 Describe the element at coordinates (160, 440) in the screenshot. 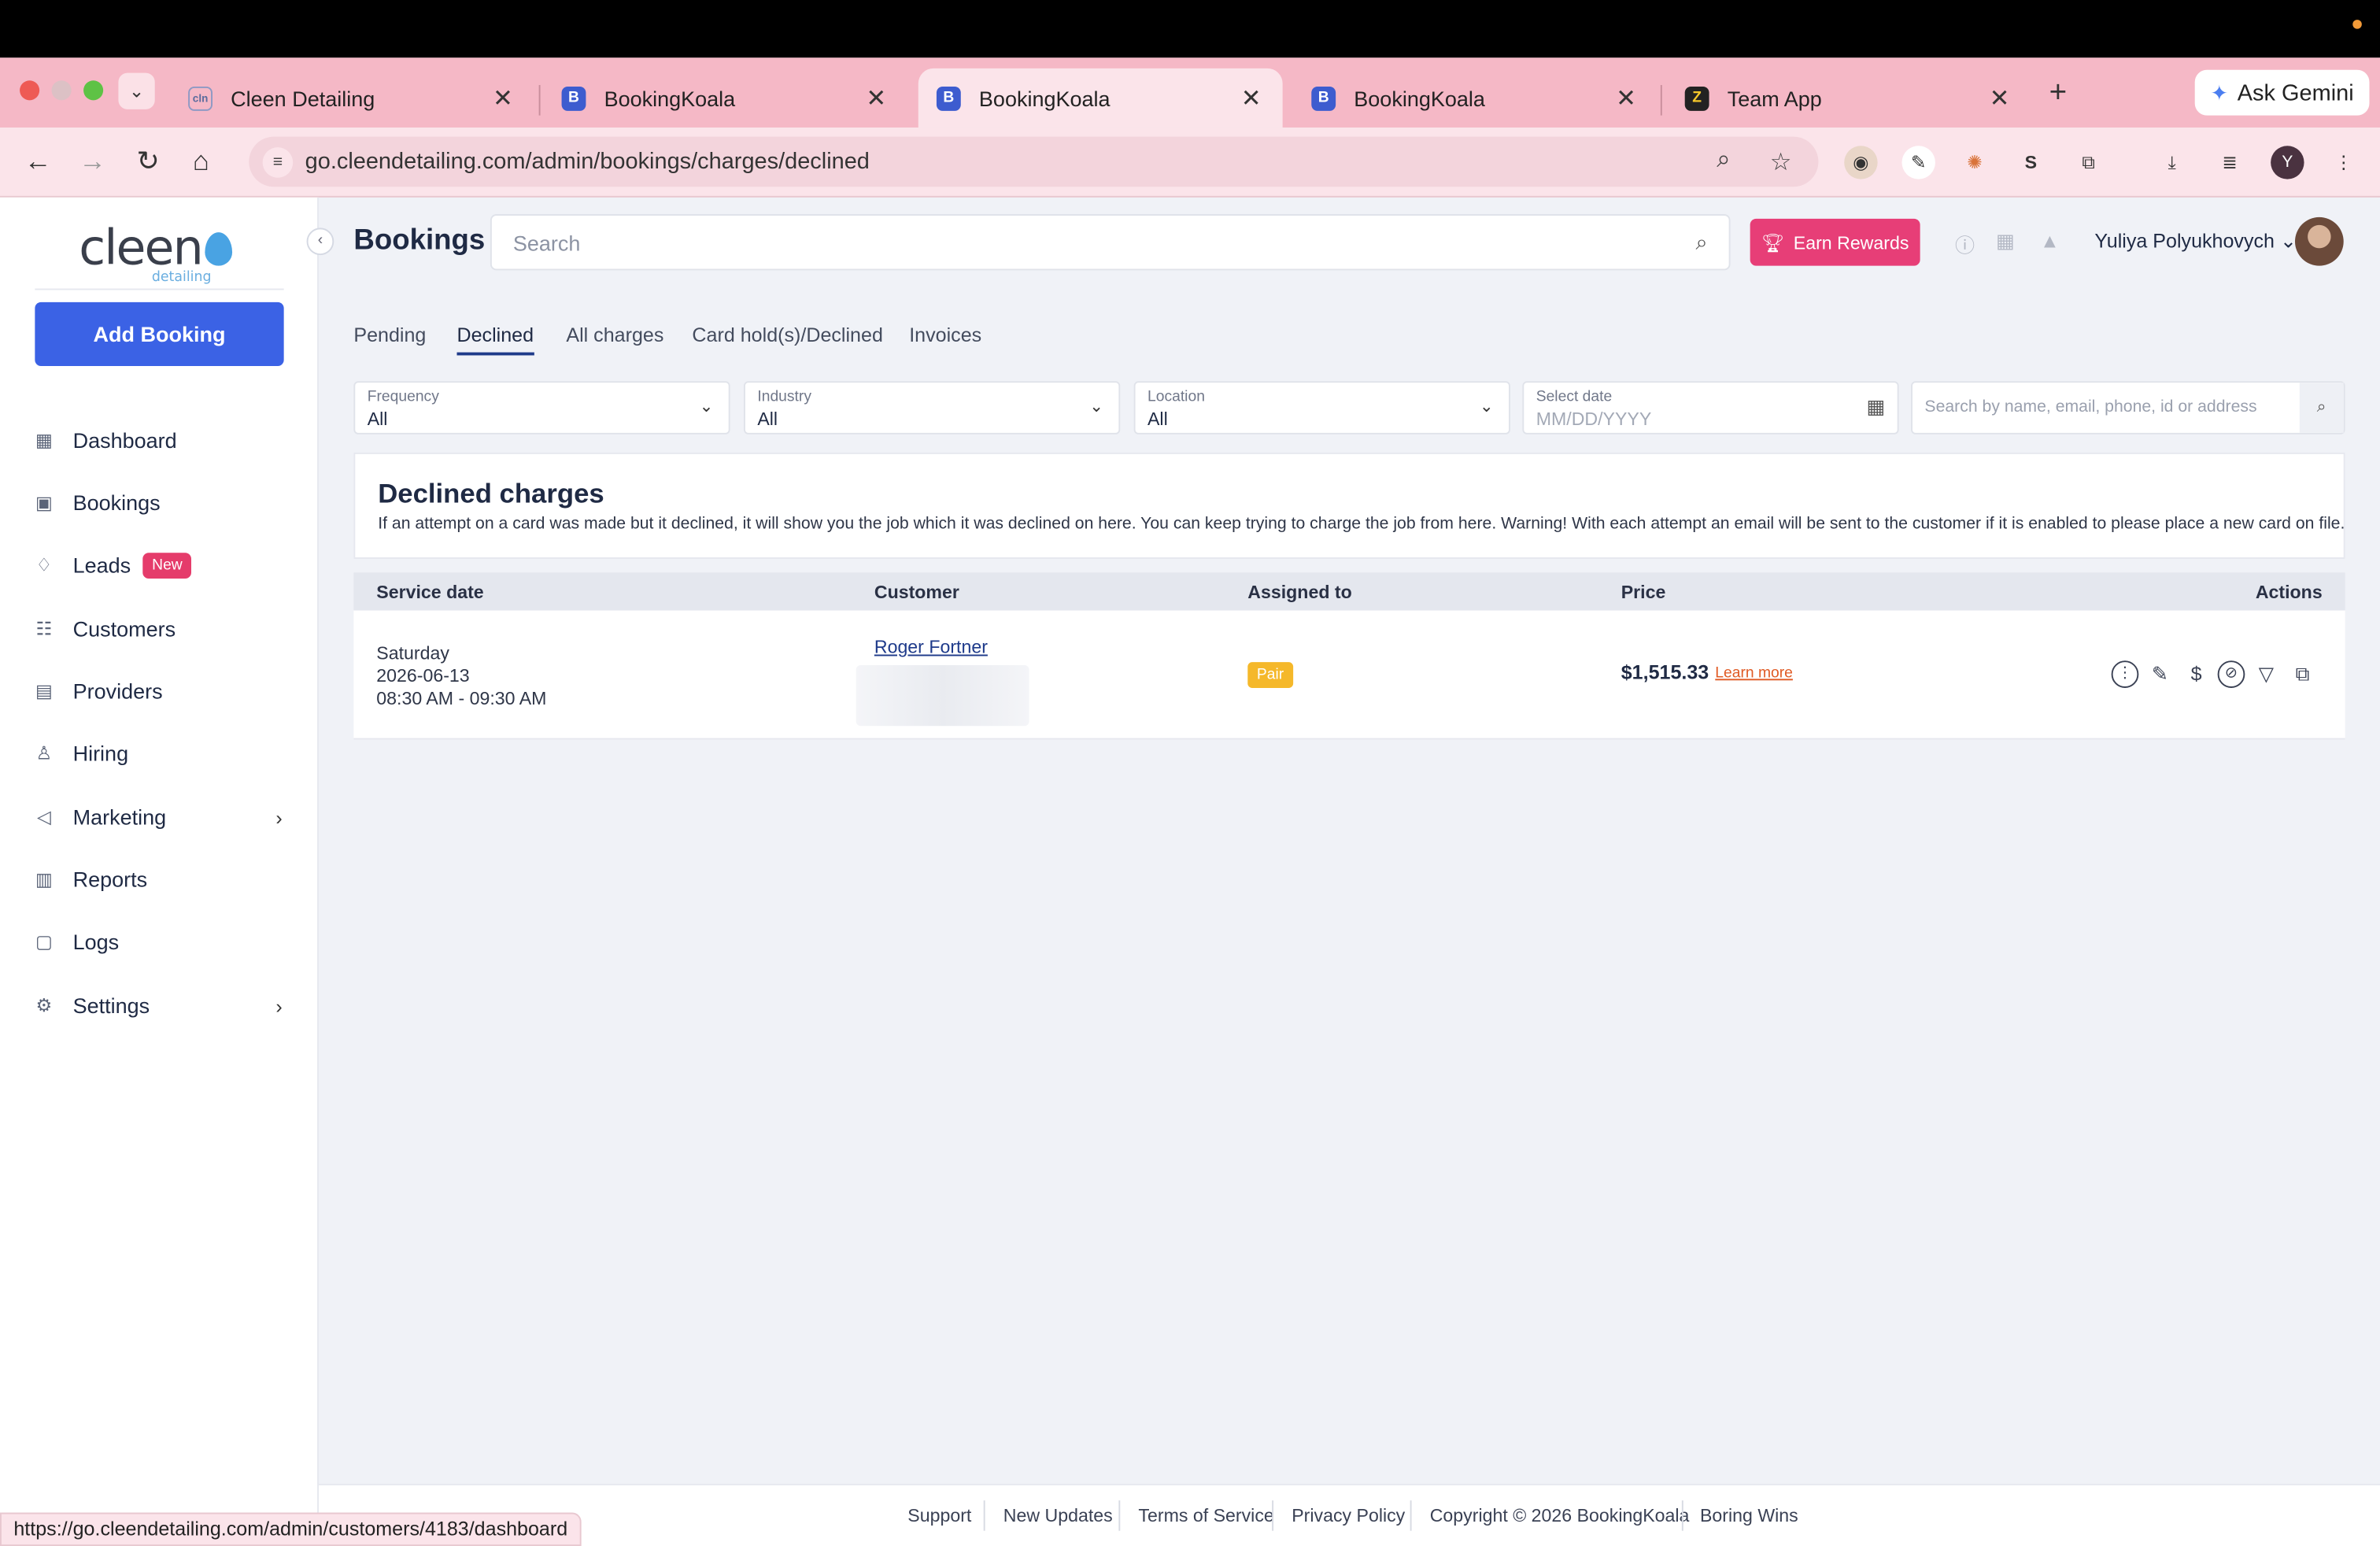

I see `sidebar-item-dashboard: ▦ Dashboard` at that location.